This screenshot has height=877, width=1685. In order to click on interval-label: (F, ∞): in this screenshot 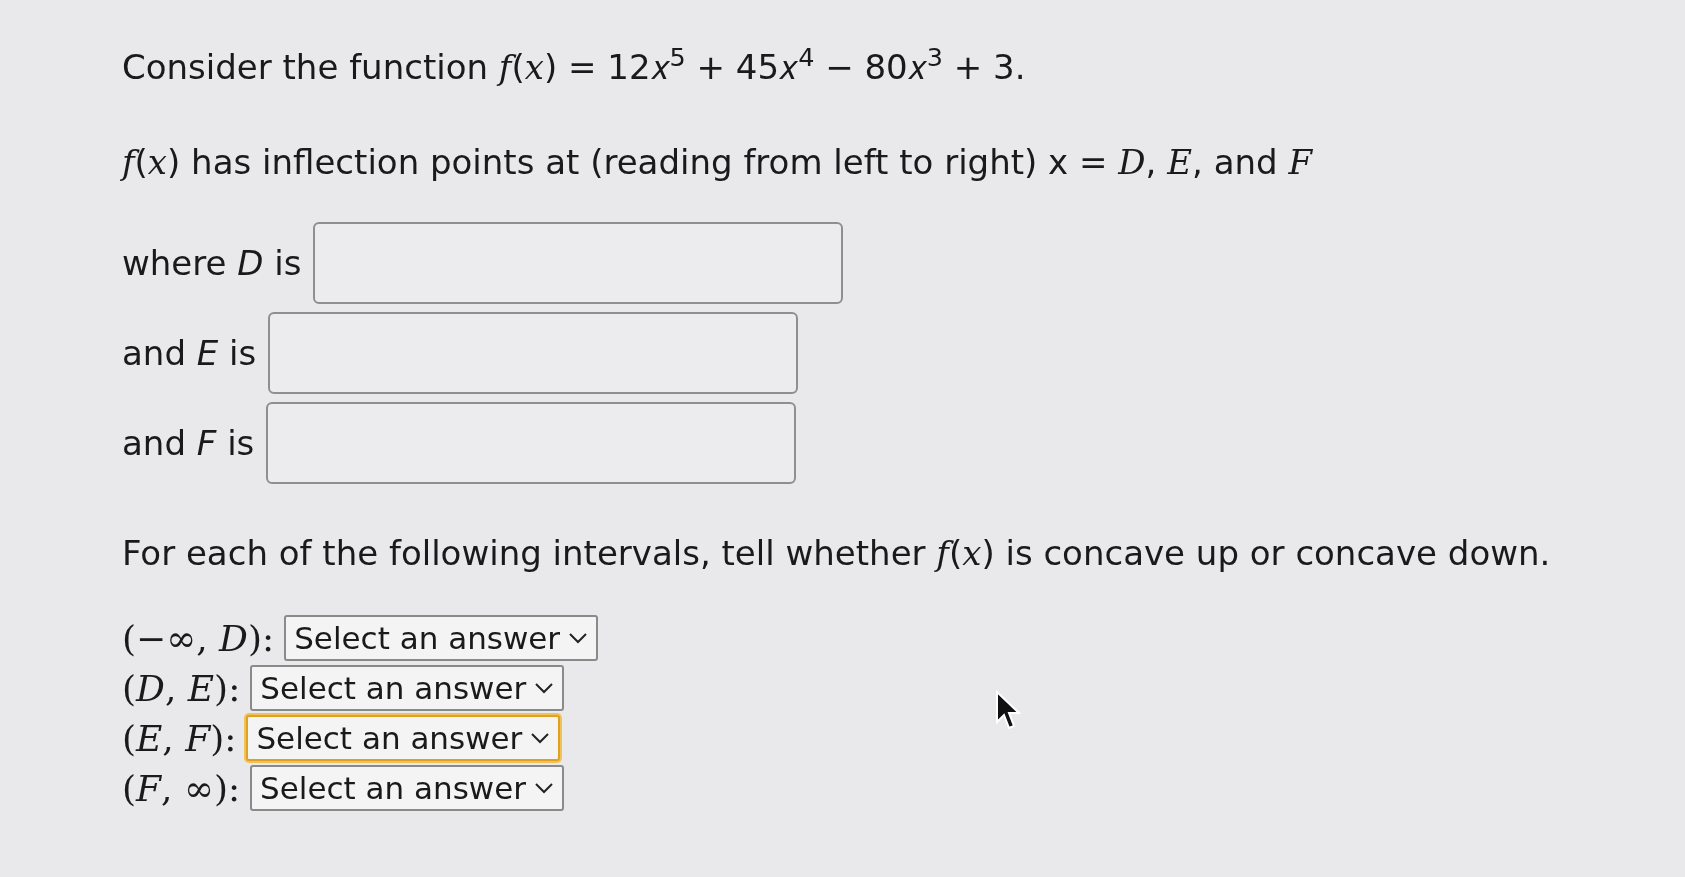, I will do `click(181, 788)`.